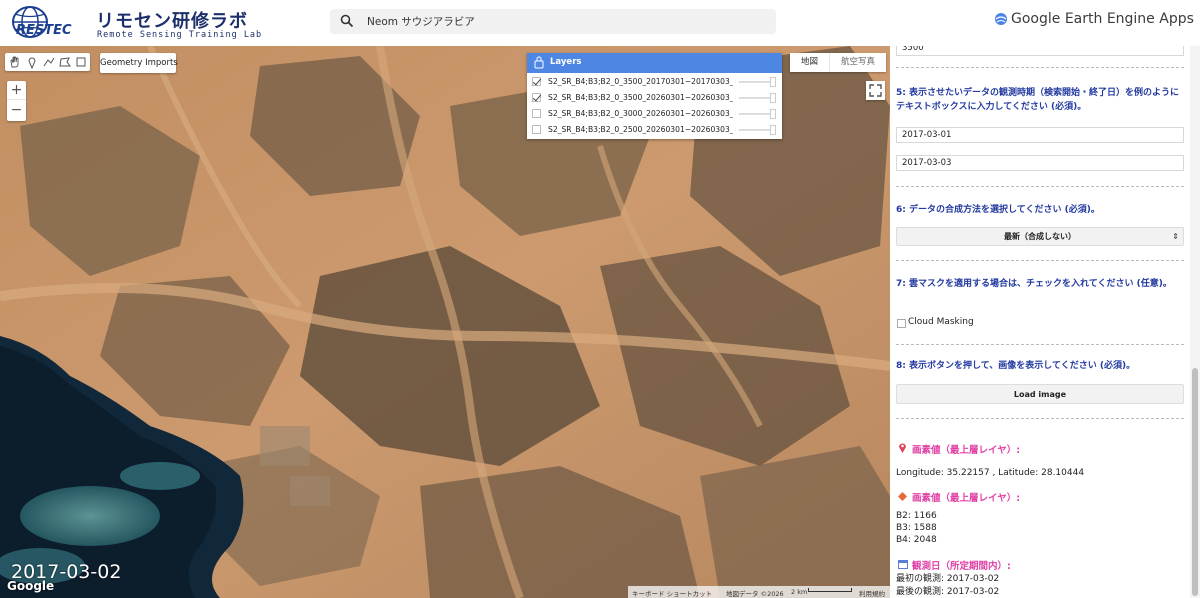 This screenshot has width=1200, height=598. Describe the element at coordinates (180, 35) in the screenshot. I see `logo-subtitle: Remote Sensing Training Lab` at that location.